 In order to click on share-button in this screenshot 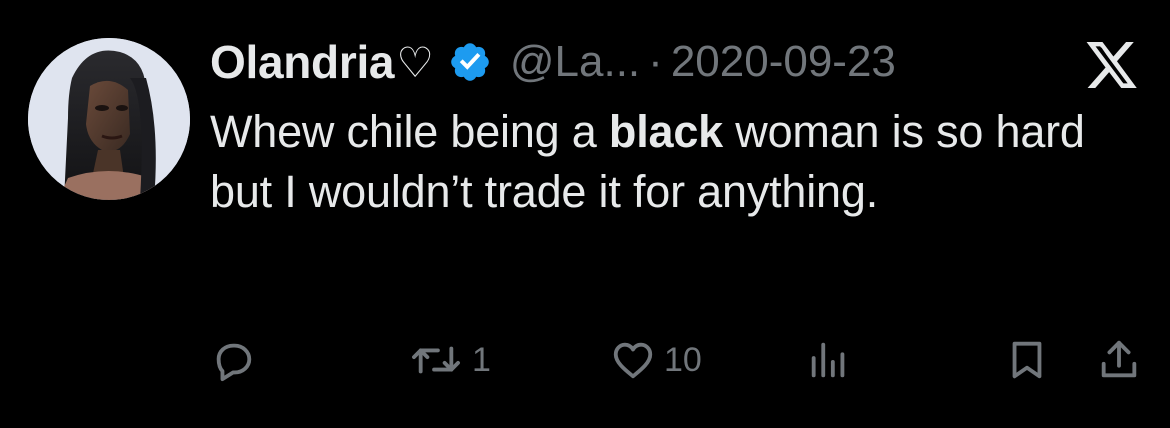, I will do `click(1119, 360)`.